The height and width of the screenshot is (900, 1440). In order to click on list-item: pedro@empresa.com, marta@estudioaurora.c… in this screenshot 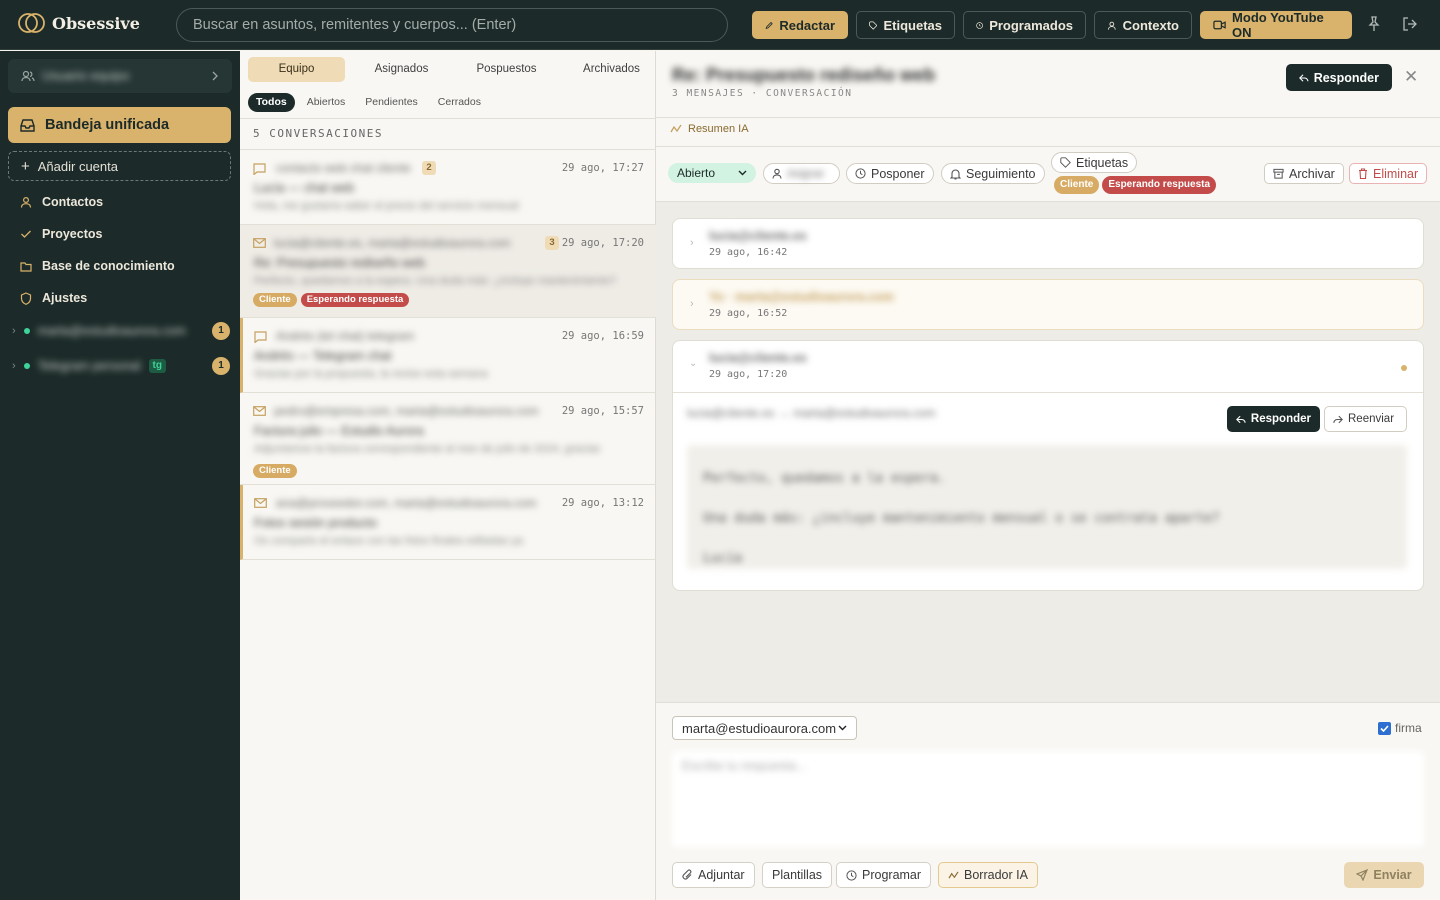, I will do `click(448, 439)`.